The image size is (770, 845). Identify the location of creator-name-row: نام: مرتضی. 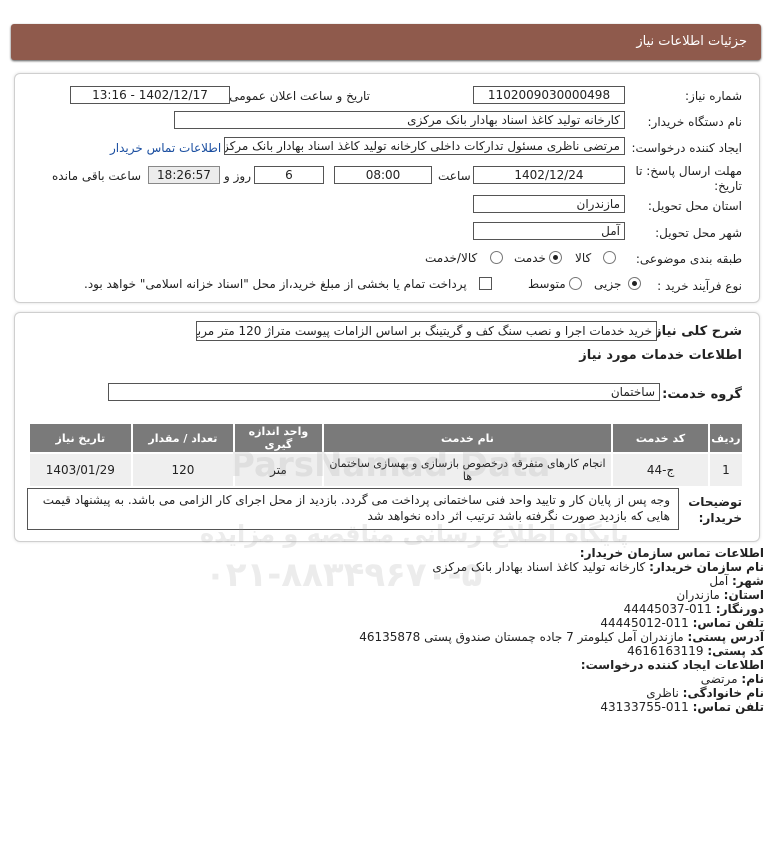
(732, 679).